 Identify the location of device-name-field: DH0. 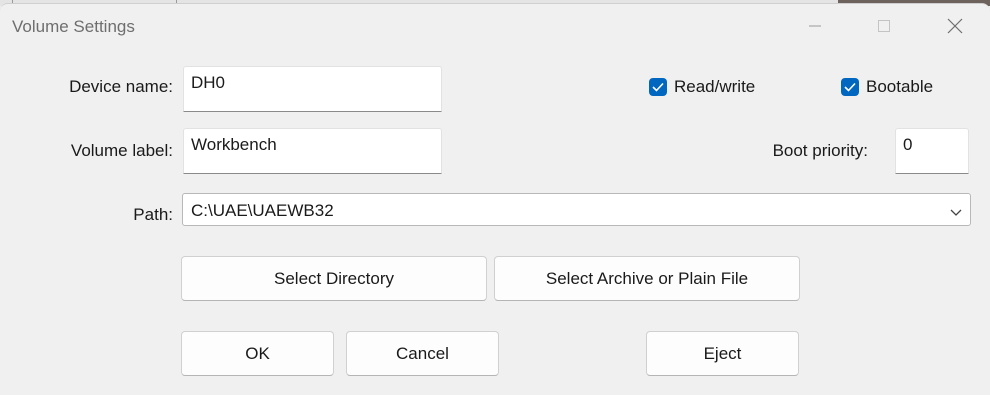
(312, 89).